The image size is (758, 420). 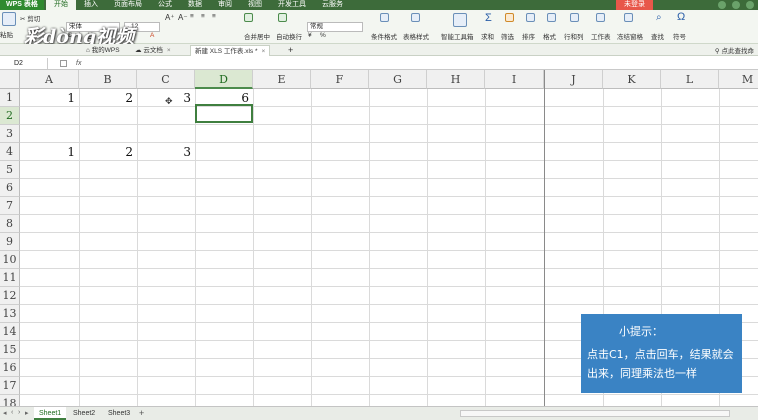 I want to click on next-sheet-icon: ›, so click(x=19, y=412).